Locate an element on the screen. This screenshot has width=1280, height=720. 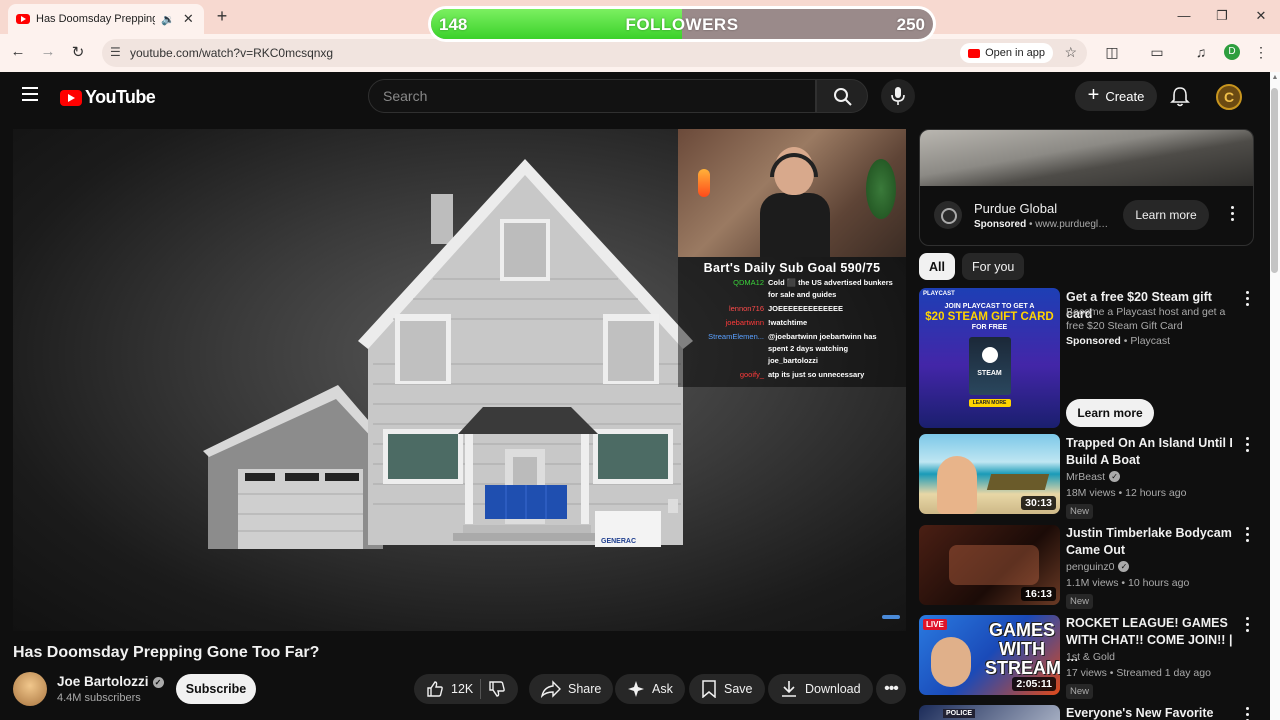
thumbs-down-icon is located at coordinates (497, 689).